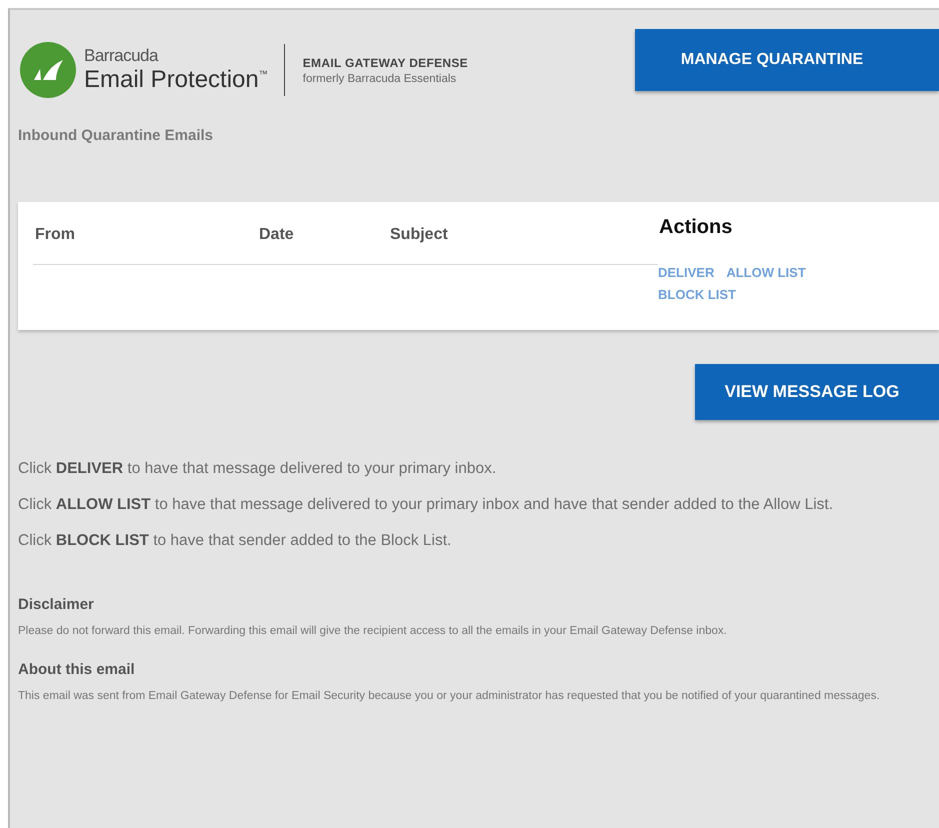 This screenshot has width=939, height=828. Describe the element at coordinates (171, 80) in the screenshot. I see `product-name: Email Protection` at that location.